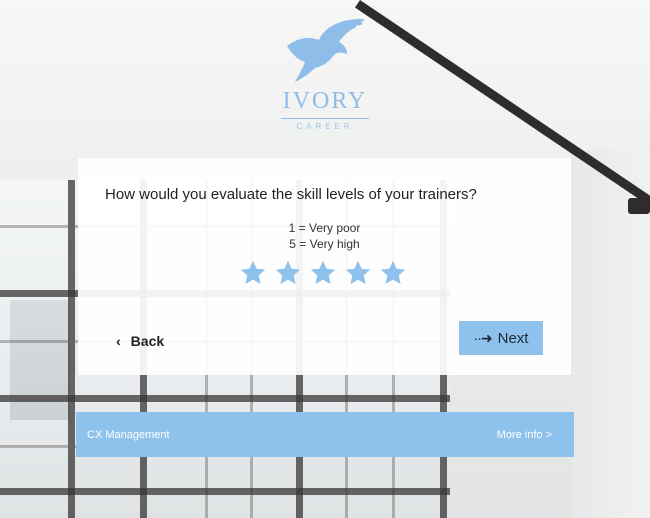 The width and height of the screenshot is (650, 518). What do you see at coordinates (40, 360) in the screenshot?
I see `background-building` at bounding box center [40, 360].